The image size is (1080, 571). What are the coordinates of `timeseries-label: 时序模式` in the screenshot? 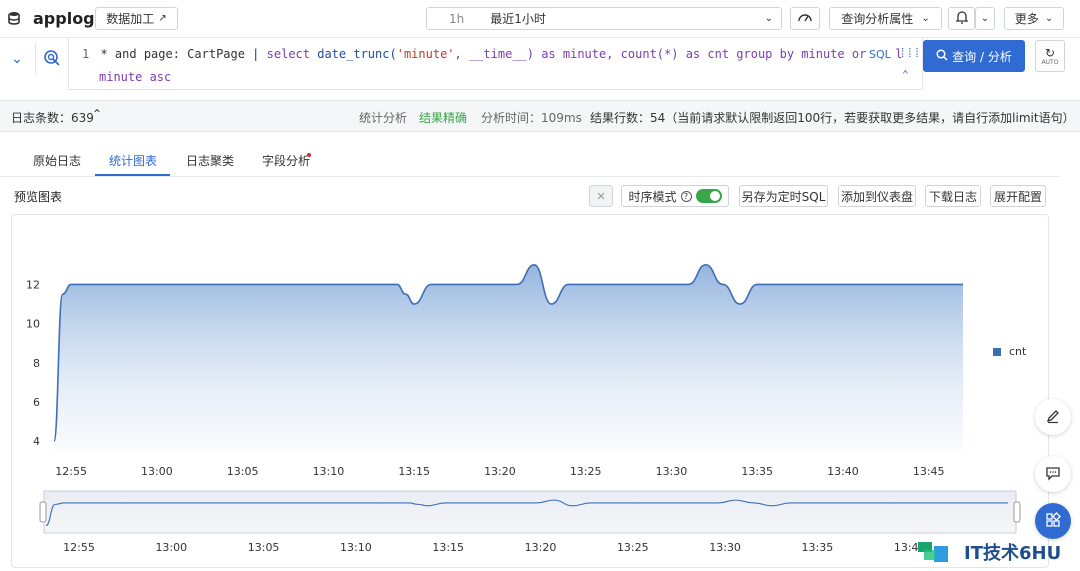 It's located at (652, 196).